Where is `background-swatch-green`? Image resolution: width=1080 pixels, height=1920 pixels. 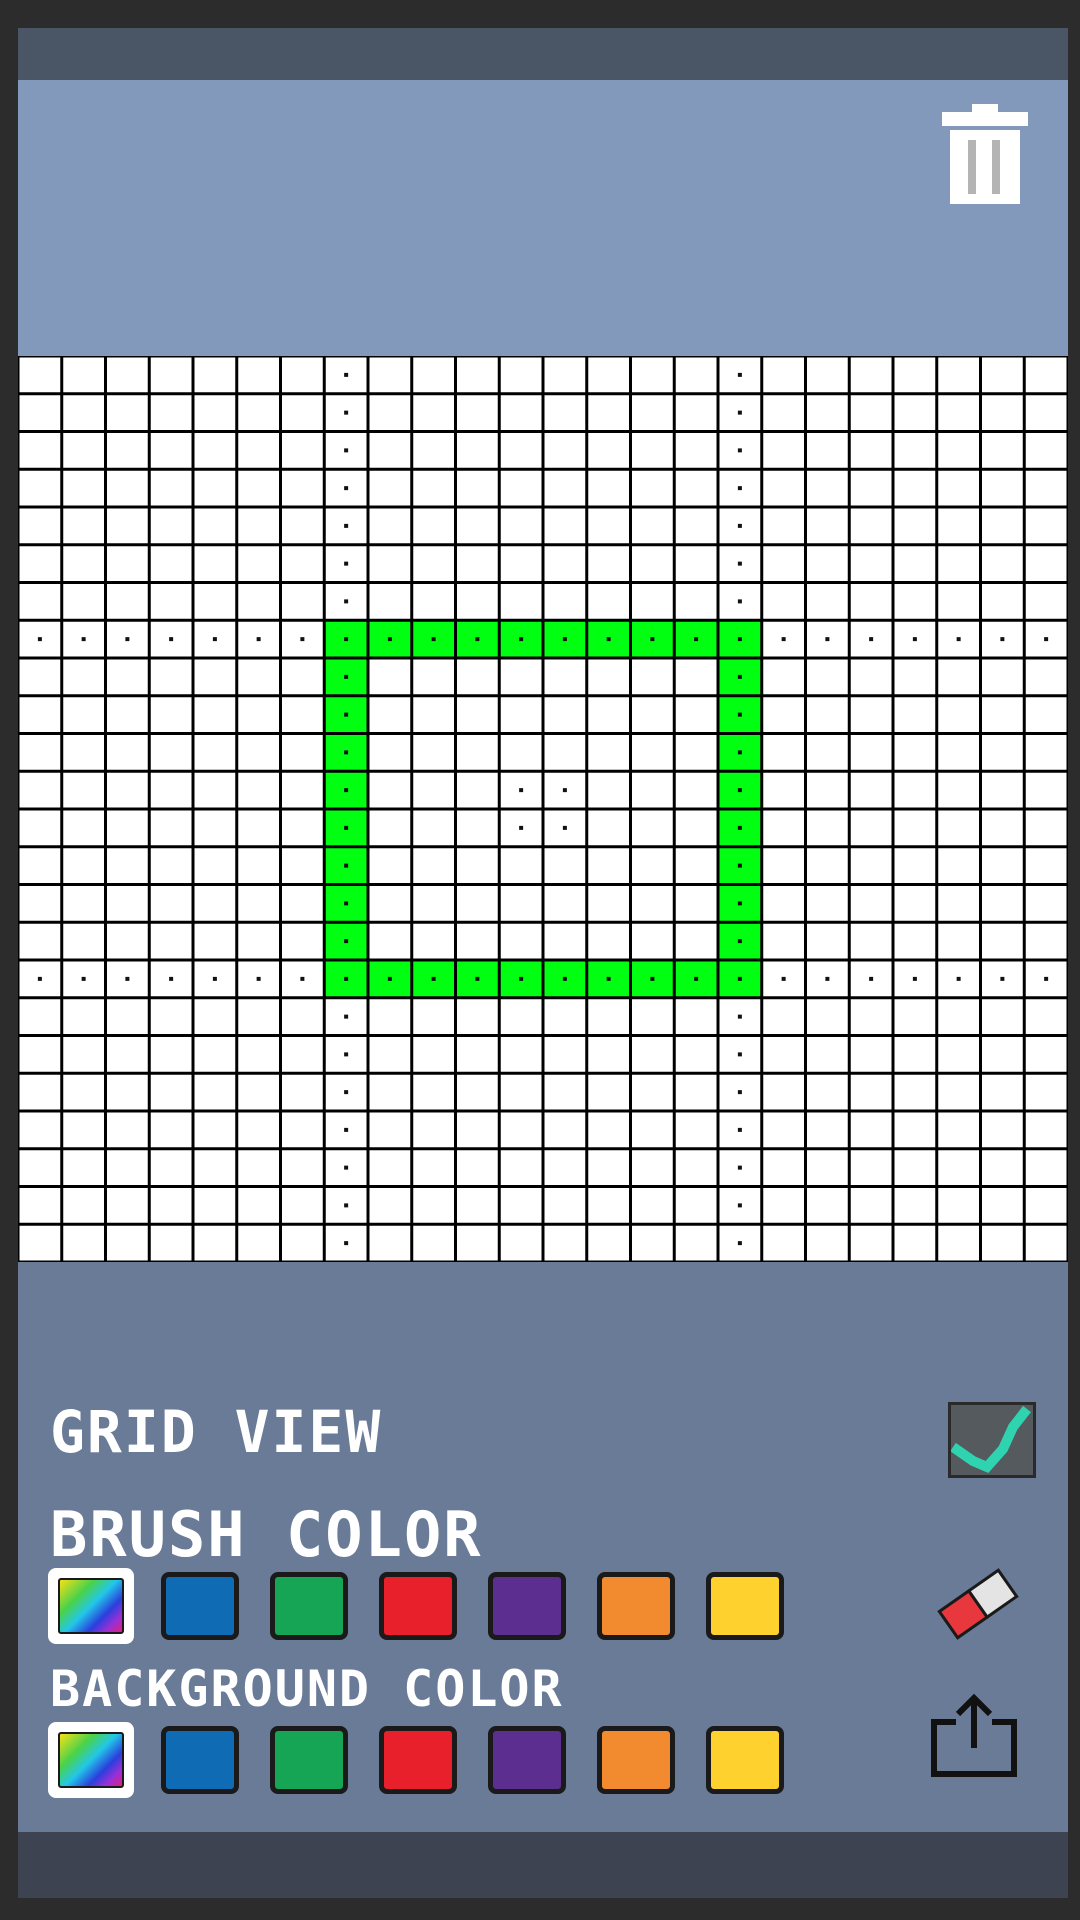 background-swatch-green is located at coordinates (309, 1760).